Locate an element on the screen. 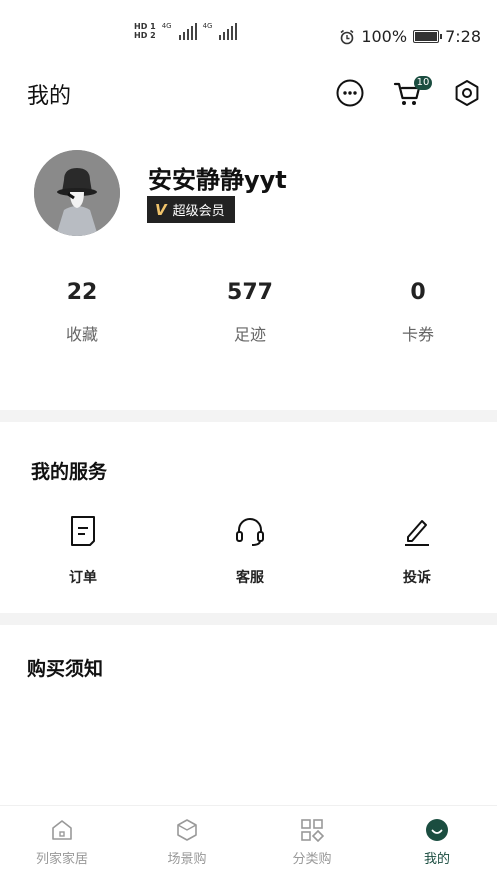  sim1-label: HD 1 is located at coordinates (145, 26).